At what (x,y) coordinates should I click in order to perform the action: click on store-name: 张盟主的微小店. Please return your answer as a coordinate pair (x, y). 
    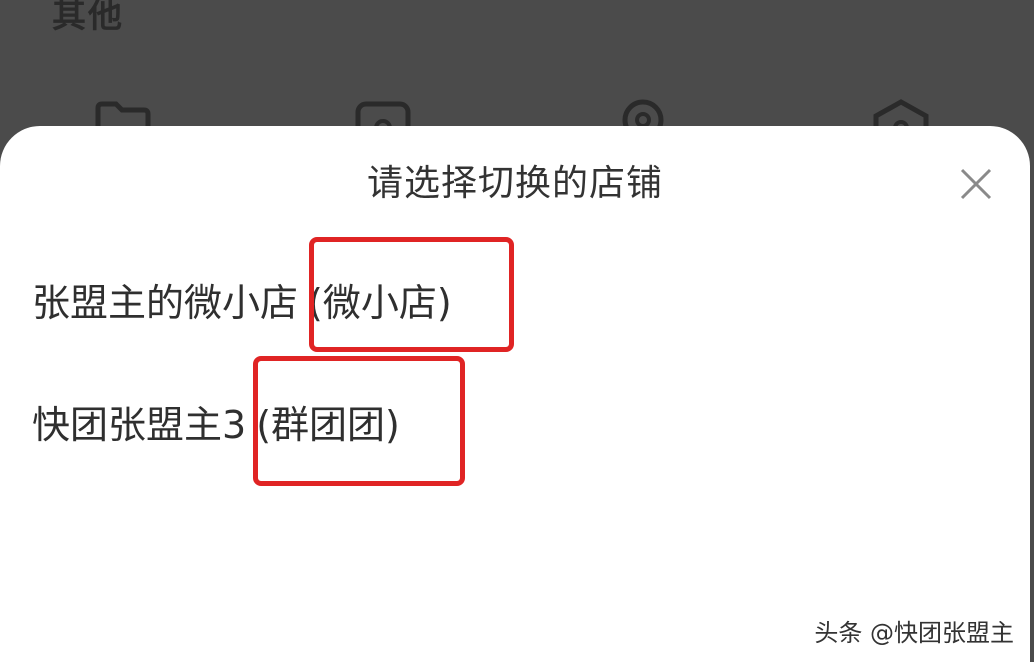
    Looking at the image, I should click on (165, 303).